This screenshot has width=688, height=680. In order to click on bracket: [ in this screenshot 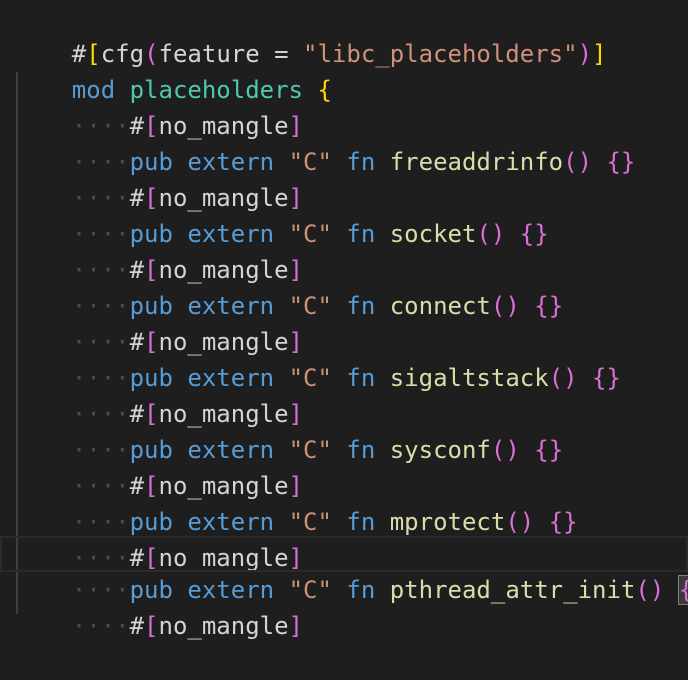, I will do `click(151, 626)`.